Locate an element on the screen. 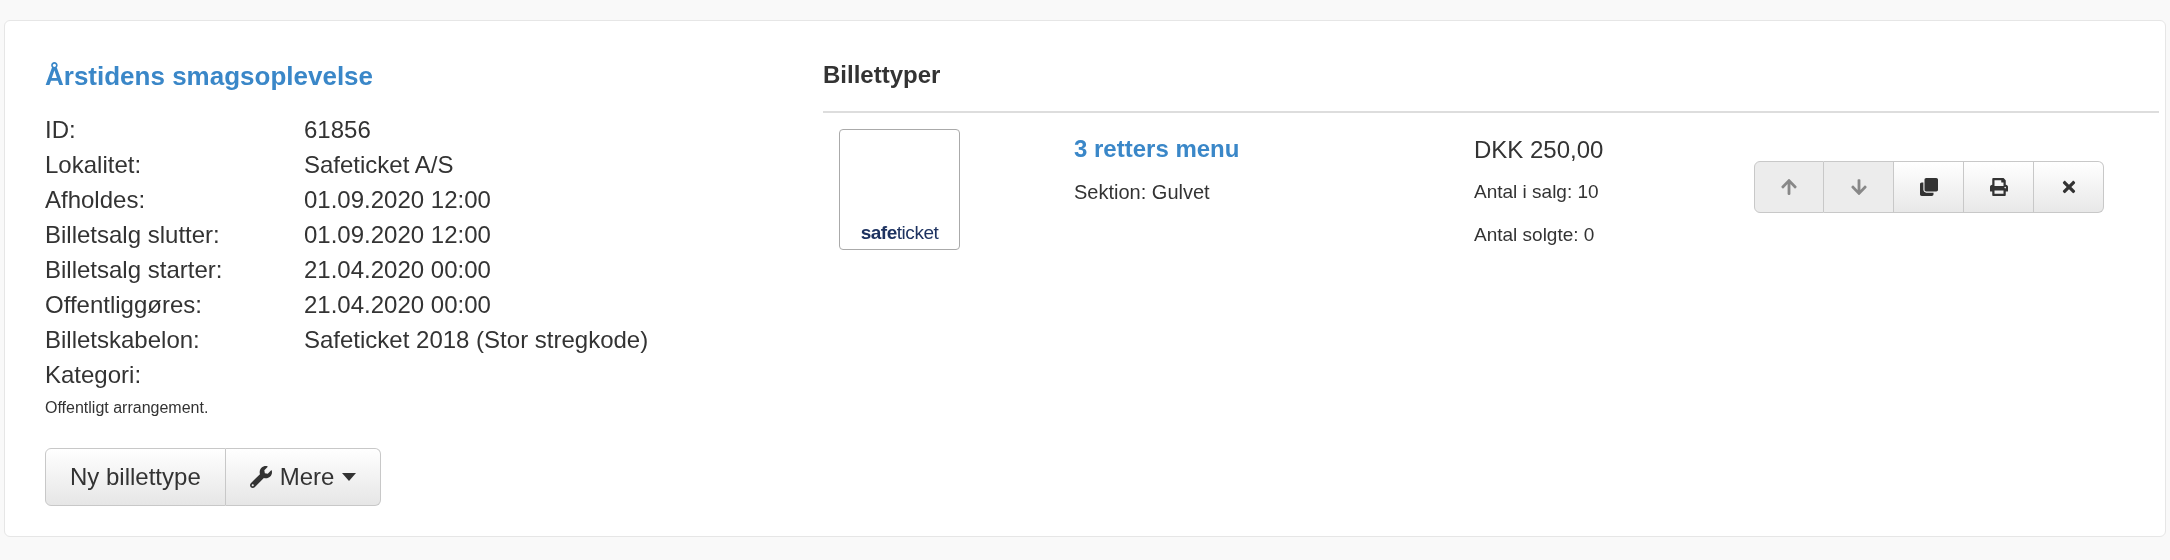 The image size is (2170, 560). copy-button is located at coordinates (1929, 187).